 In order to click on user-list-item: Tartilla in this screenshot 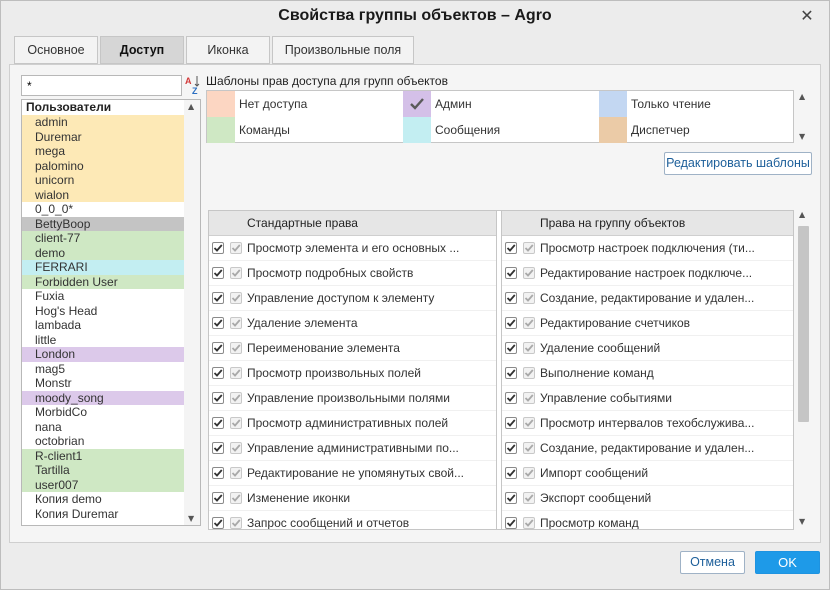, I will do `click(103, 470)`.